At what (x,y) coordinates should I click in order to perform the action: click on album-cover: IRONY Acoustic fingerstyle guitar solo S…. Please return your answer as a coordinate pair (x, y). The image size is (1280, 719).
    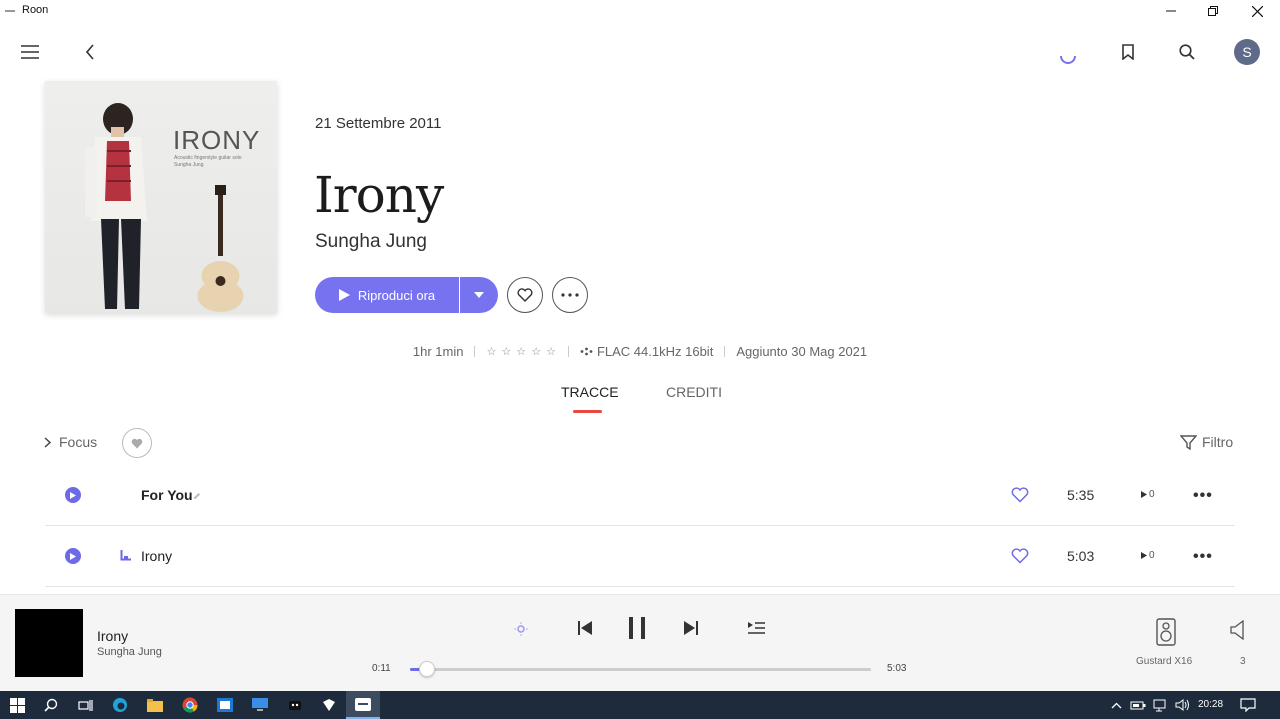
    Looking at the image, I should click on (161, 197).